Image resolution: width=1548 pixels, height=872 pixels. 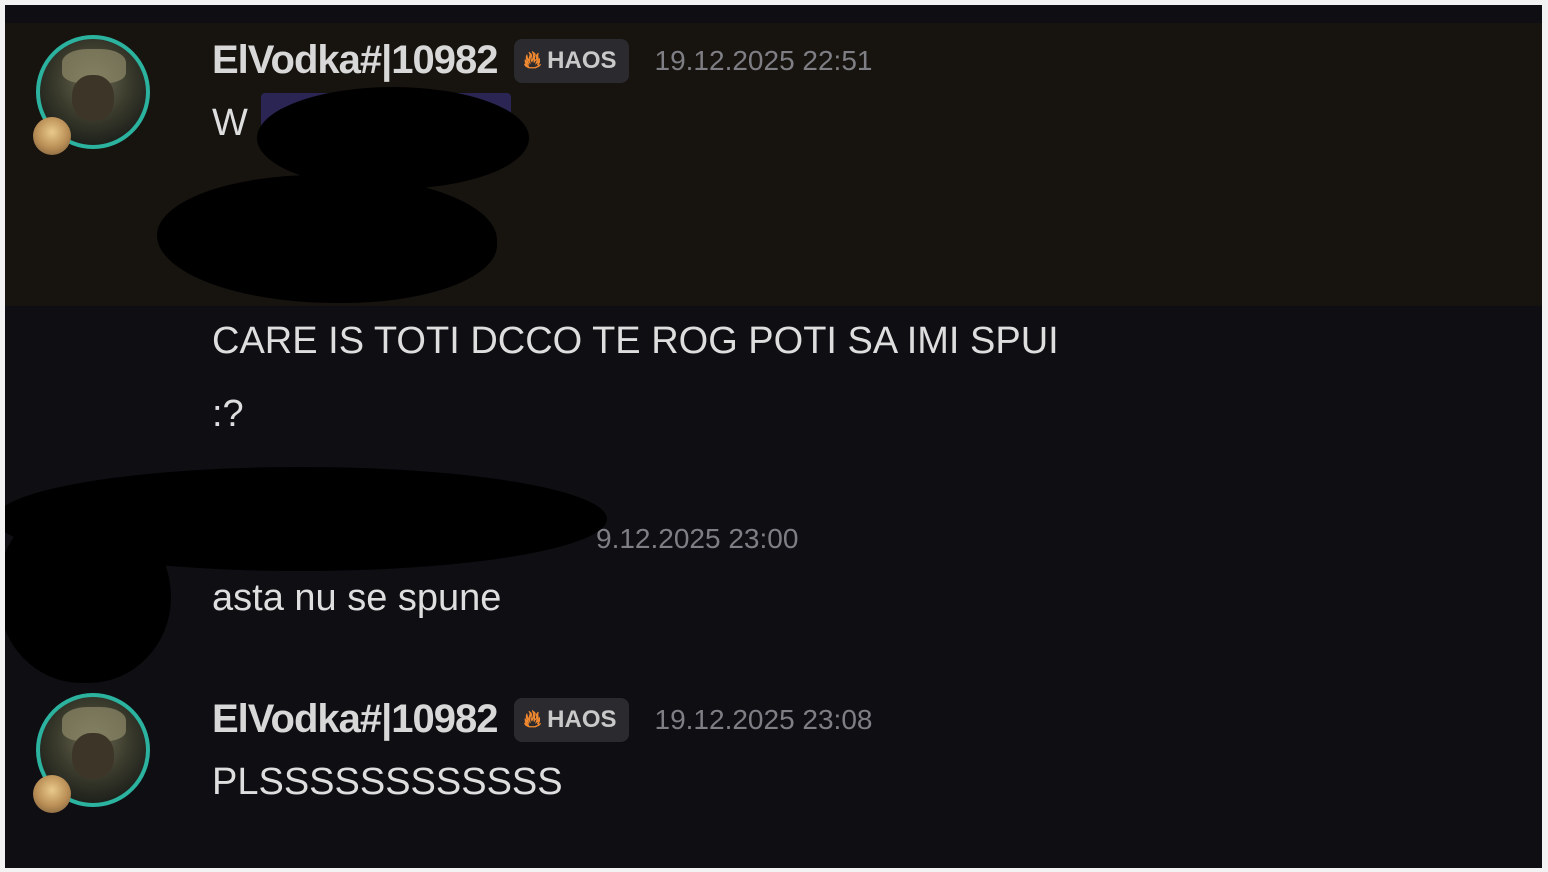 What do you see at coordinates (763, 719) in the screenshot?
I see `timestamp: 19.12.2025 23:08` at bounding box center [763, 719].